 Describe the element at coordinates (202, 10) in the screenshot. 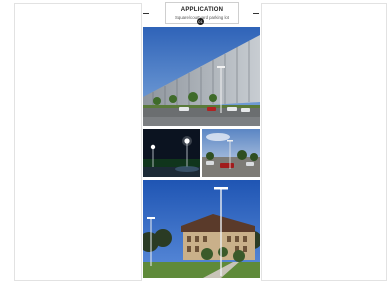

I see `page-title: APPLICATION` at that location.